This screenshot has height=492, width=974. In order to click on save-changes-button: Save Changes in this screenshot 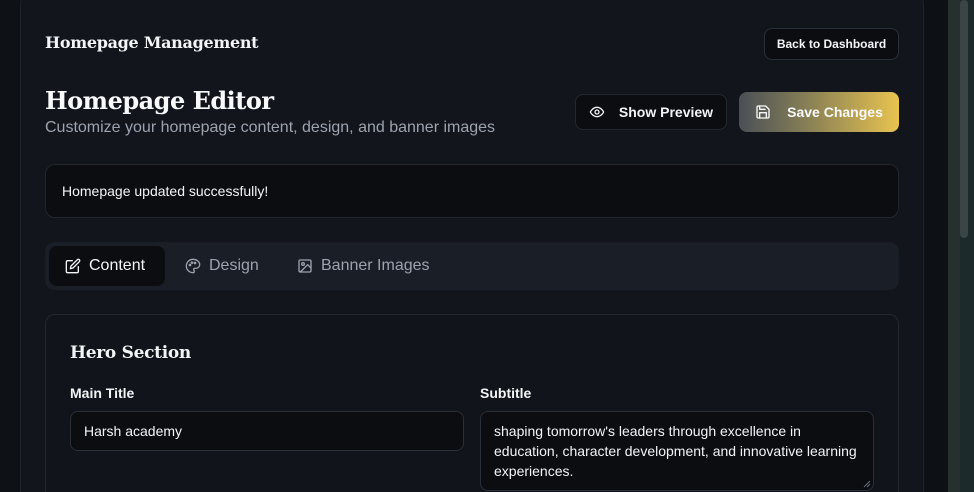, I will do `click(819, 112)`.